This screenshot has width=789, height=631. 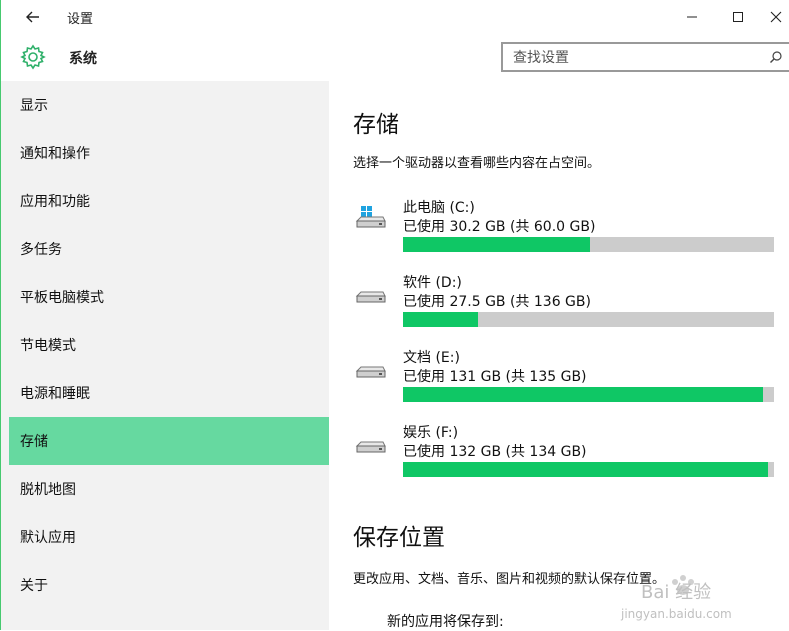 I want to click on storage-heading: 存储, so click(x=376, y=125).